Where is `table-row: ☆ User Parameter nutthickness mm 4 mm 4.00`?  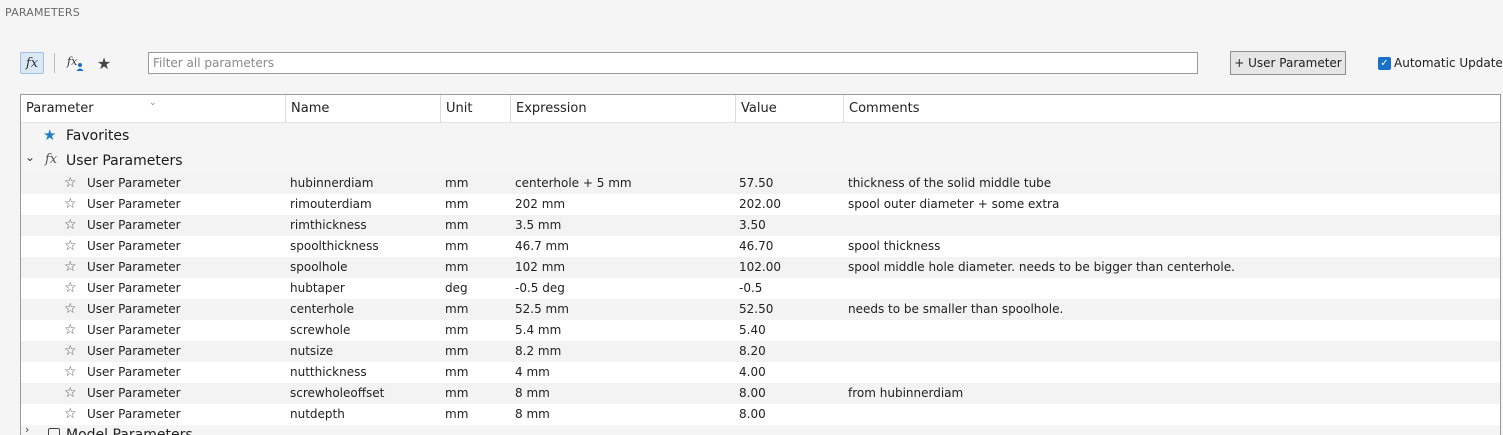
table-row: ☆ User Parameter nutthickness mm 4 mm 4.00 is located at coordinates (760, 372).